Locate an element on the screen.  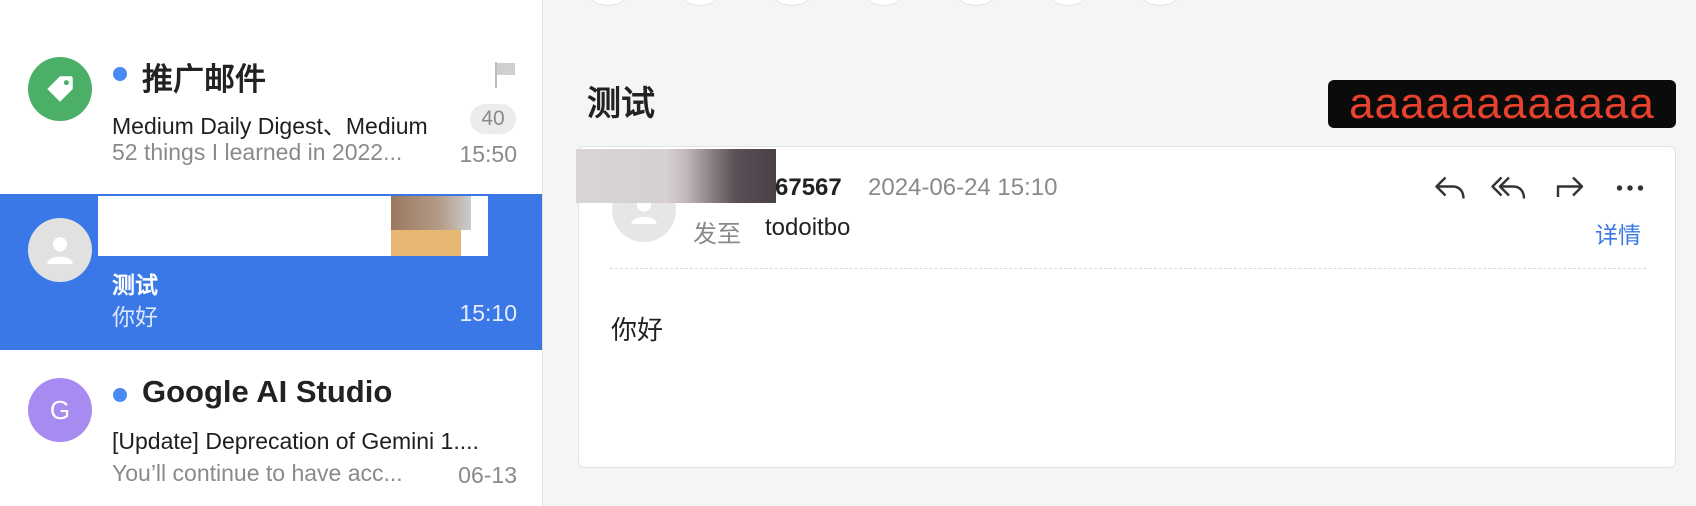
user-icon is located at coordinates (60, 250).